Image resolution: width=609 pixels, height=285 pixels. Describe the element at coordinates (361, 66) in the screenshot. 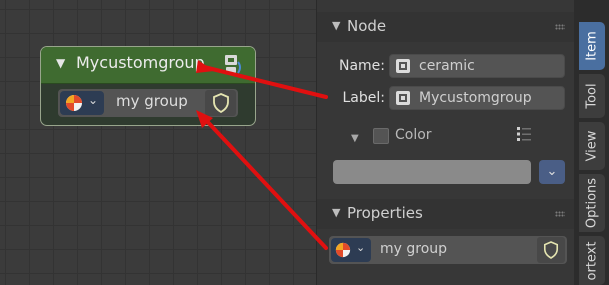

I see `name-label: Name:` at that location.